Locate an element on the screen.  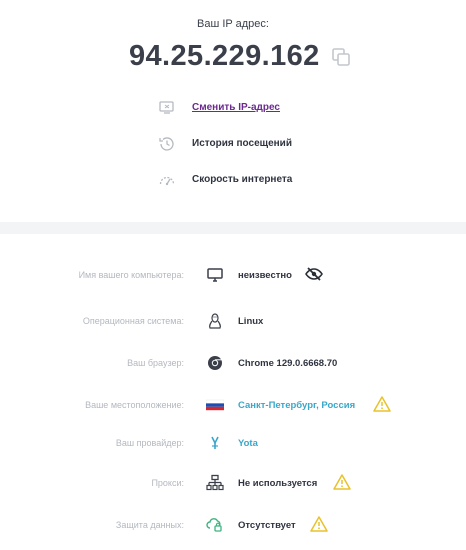
ip-label: Ваш IP адрес: is located at coordinates (233, 24).